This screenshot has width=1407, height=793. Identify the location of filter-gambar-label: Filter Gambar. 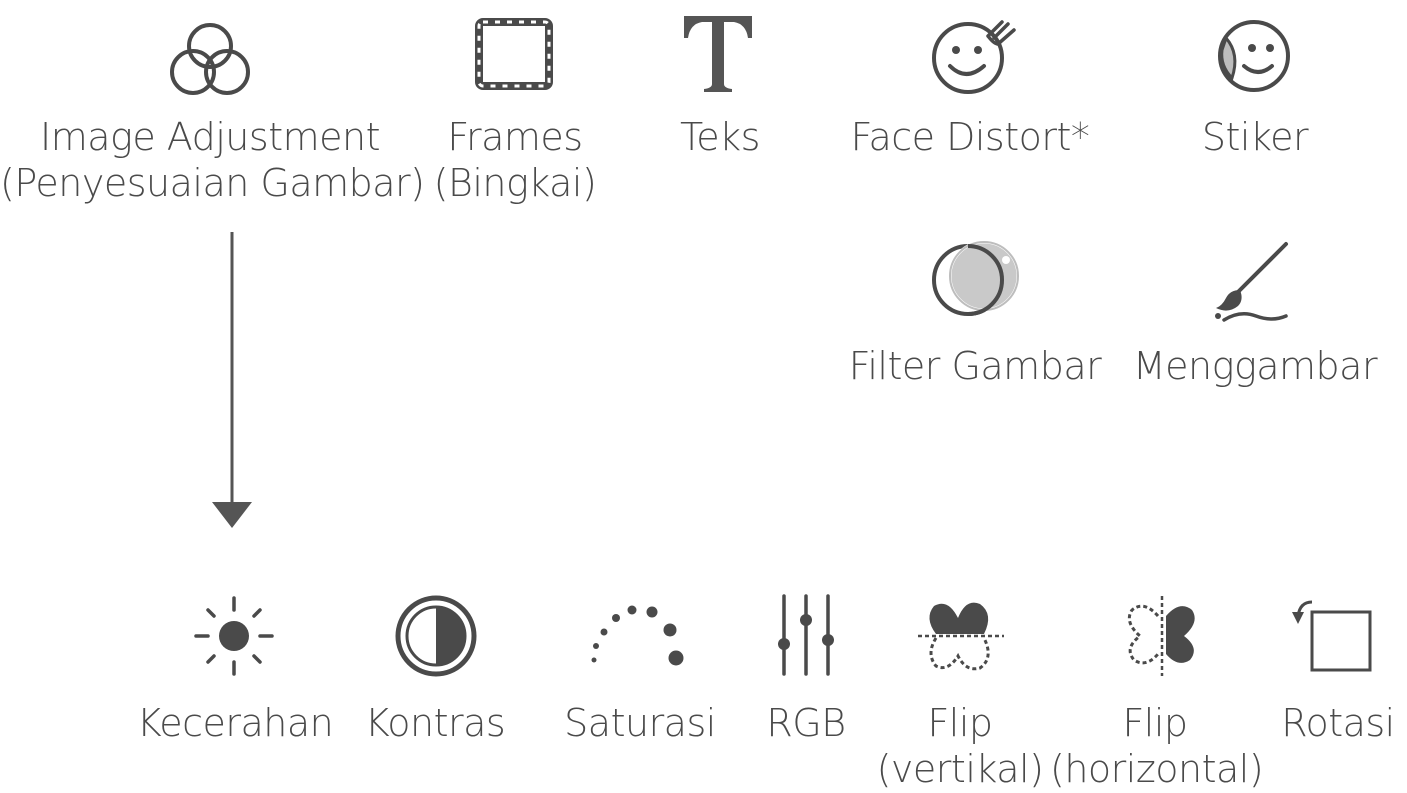
(975, 366).